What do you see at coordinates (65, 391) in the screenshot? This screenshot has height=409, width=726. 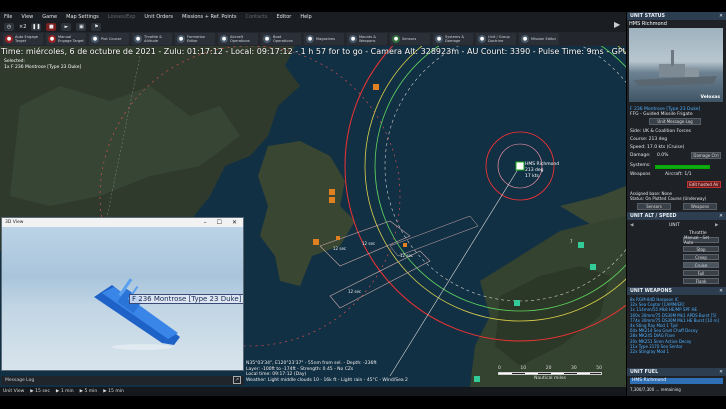 I see `time-step-button: ▶ 1 min` at bounding box center [65, 391].